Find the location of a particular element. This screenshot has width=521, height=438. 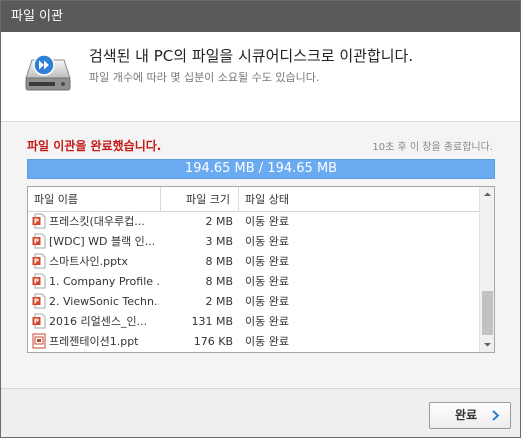

file-name-cell: 프레젠테이션1.ppt is located at coordinates (95, 342).